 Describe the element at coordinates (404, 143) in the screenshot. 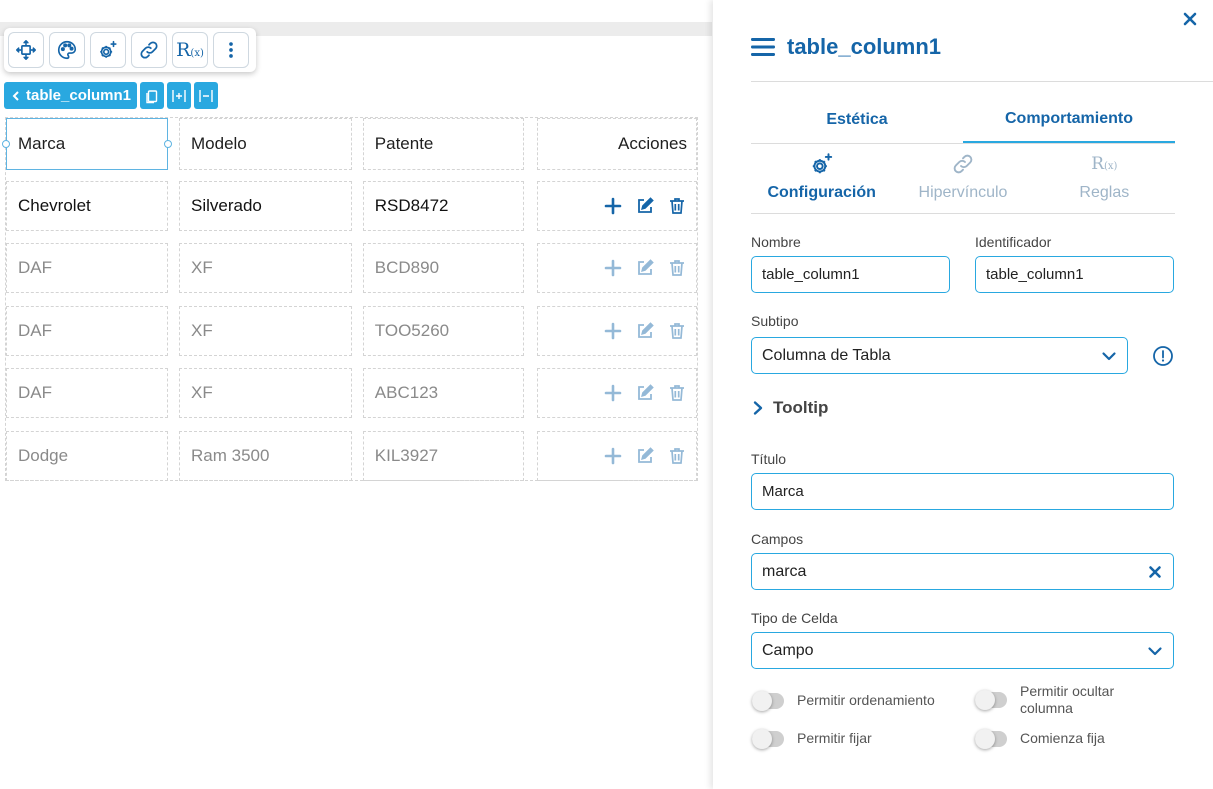

I see `header-text: Patente` at that location.